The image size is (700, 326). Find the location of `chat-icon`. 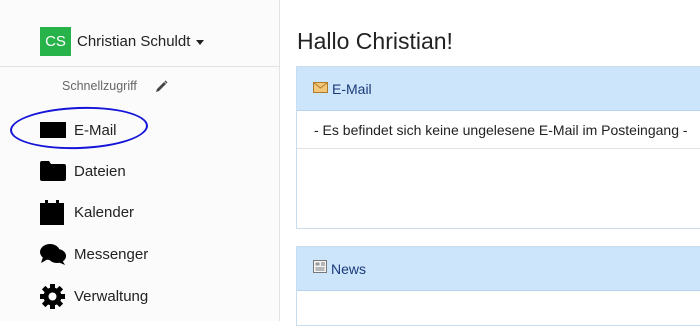

chat-icon is located at coordinates (53, 254).